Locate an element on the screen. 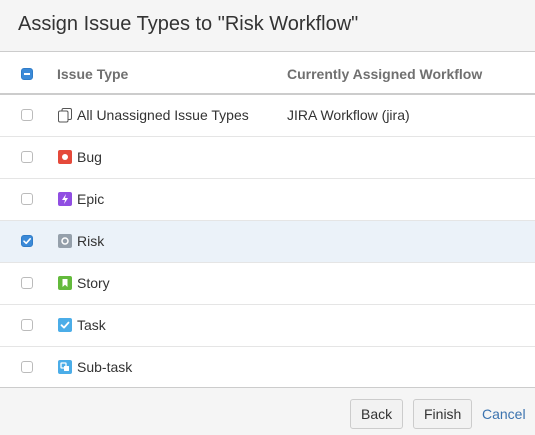 The width and height of the screenshot is (535, 435). unassigned-icon is located at coordinates (65, 115).